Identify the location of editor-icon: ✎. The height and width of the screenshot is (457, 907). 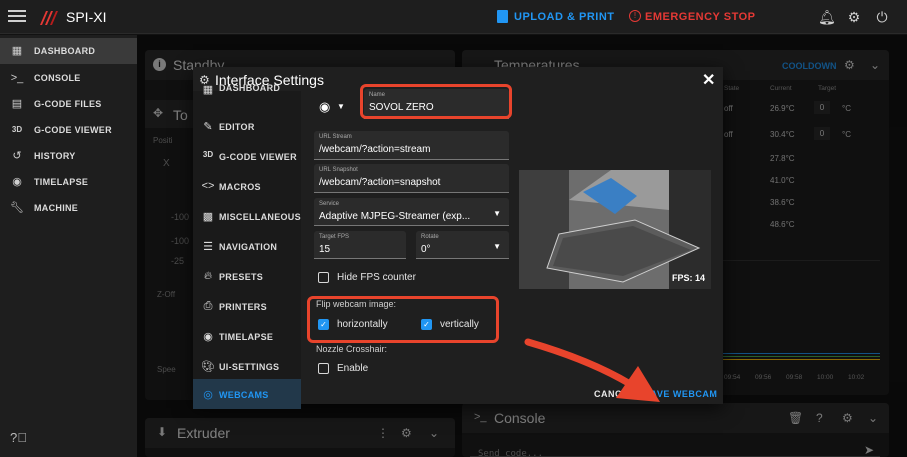
(208, 127).